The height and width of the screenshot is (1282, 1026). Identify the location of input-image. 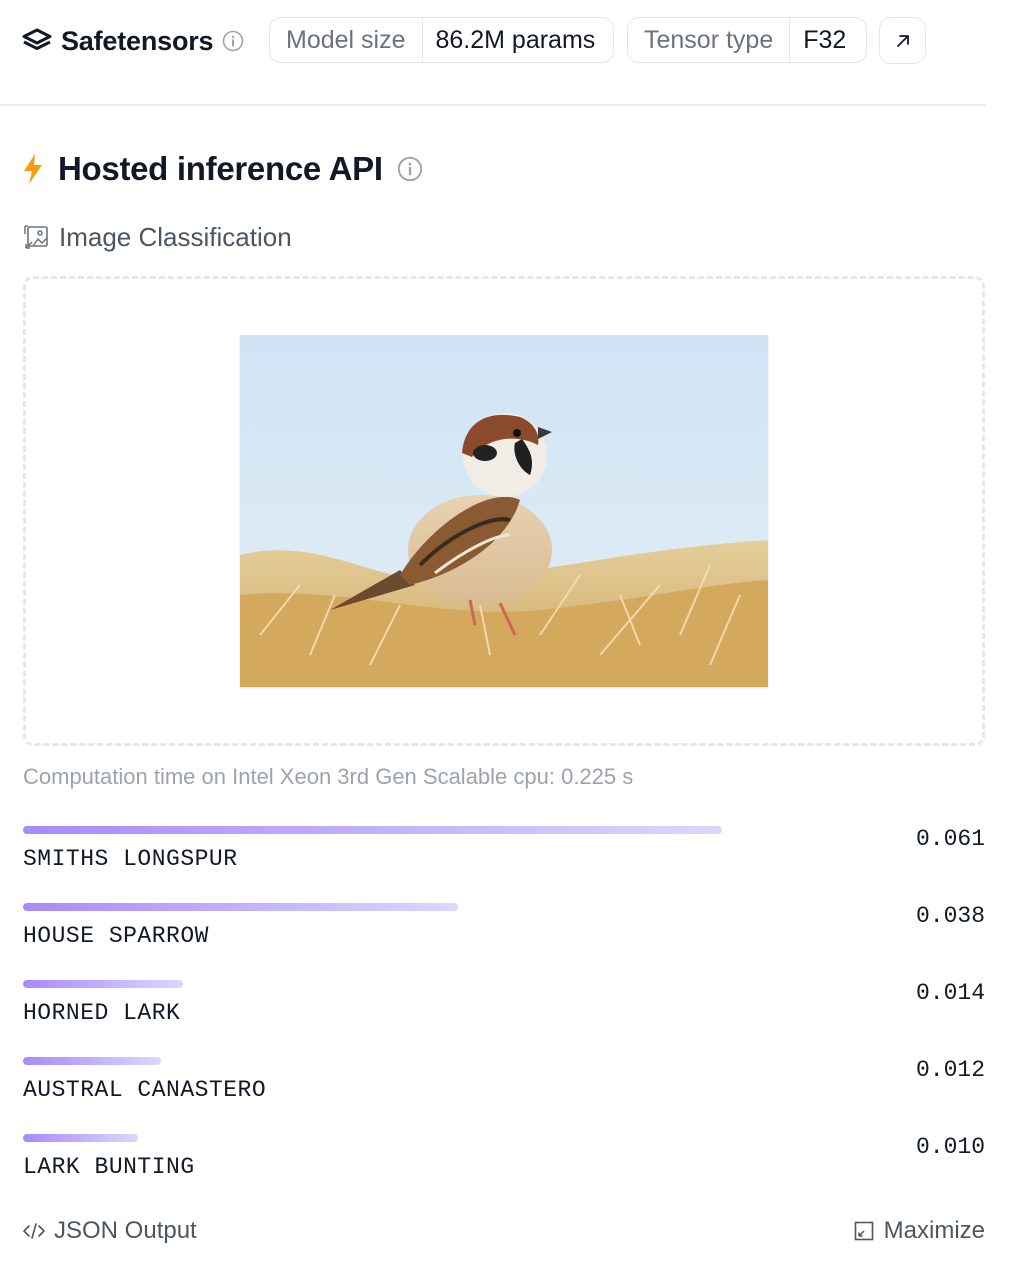
(504, 511).